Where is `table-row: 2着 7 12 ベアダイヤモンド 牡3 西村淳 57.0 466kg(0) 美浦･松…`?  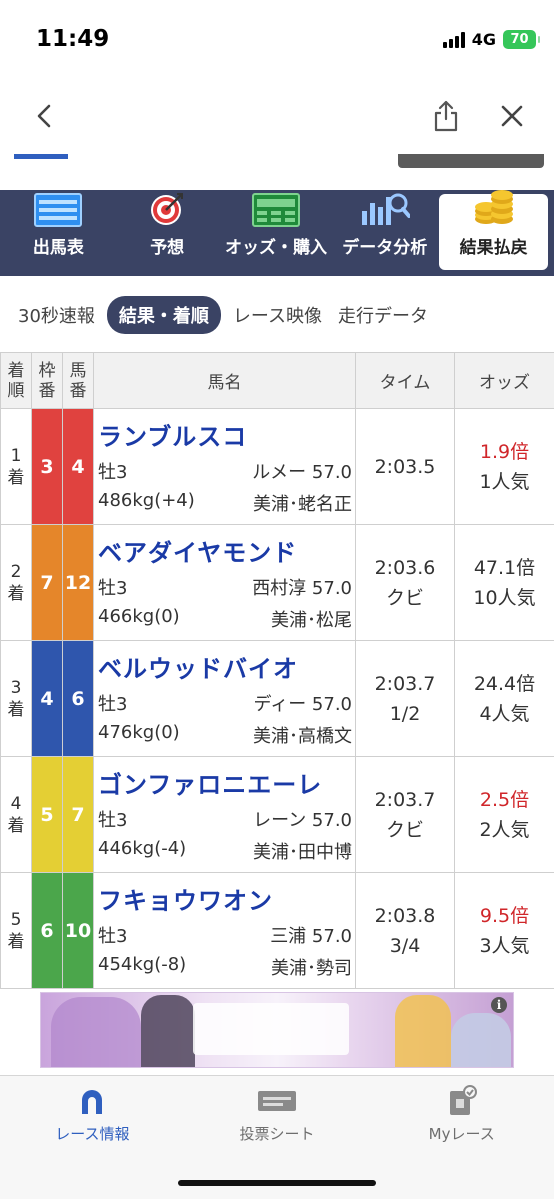
table-row: 2着 7 12 ベアダイヤモンド 牡3 西村淳 57.0 466kg(0) 美浦･松… is located at coordinates (277, 582).